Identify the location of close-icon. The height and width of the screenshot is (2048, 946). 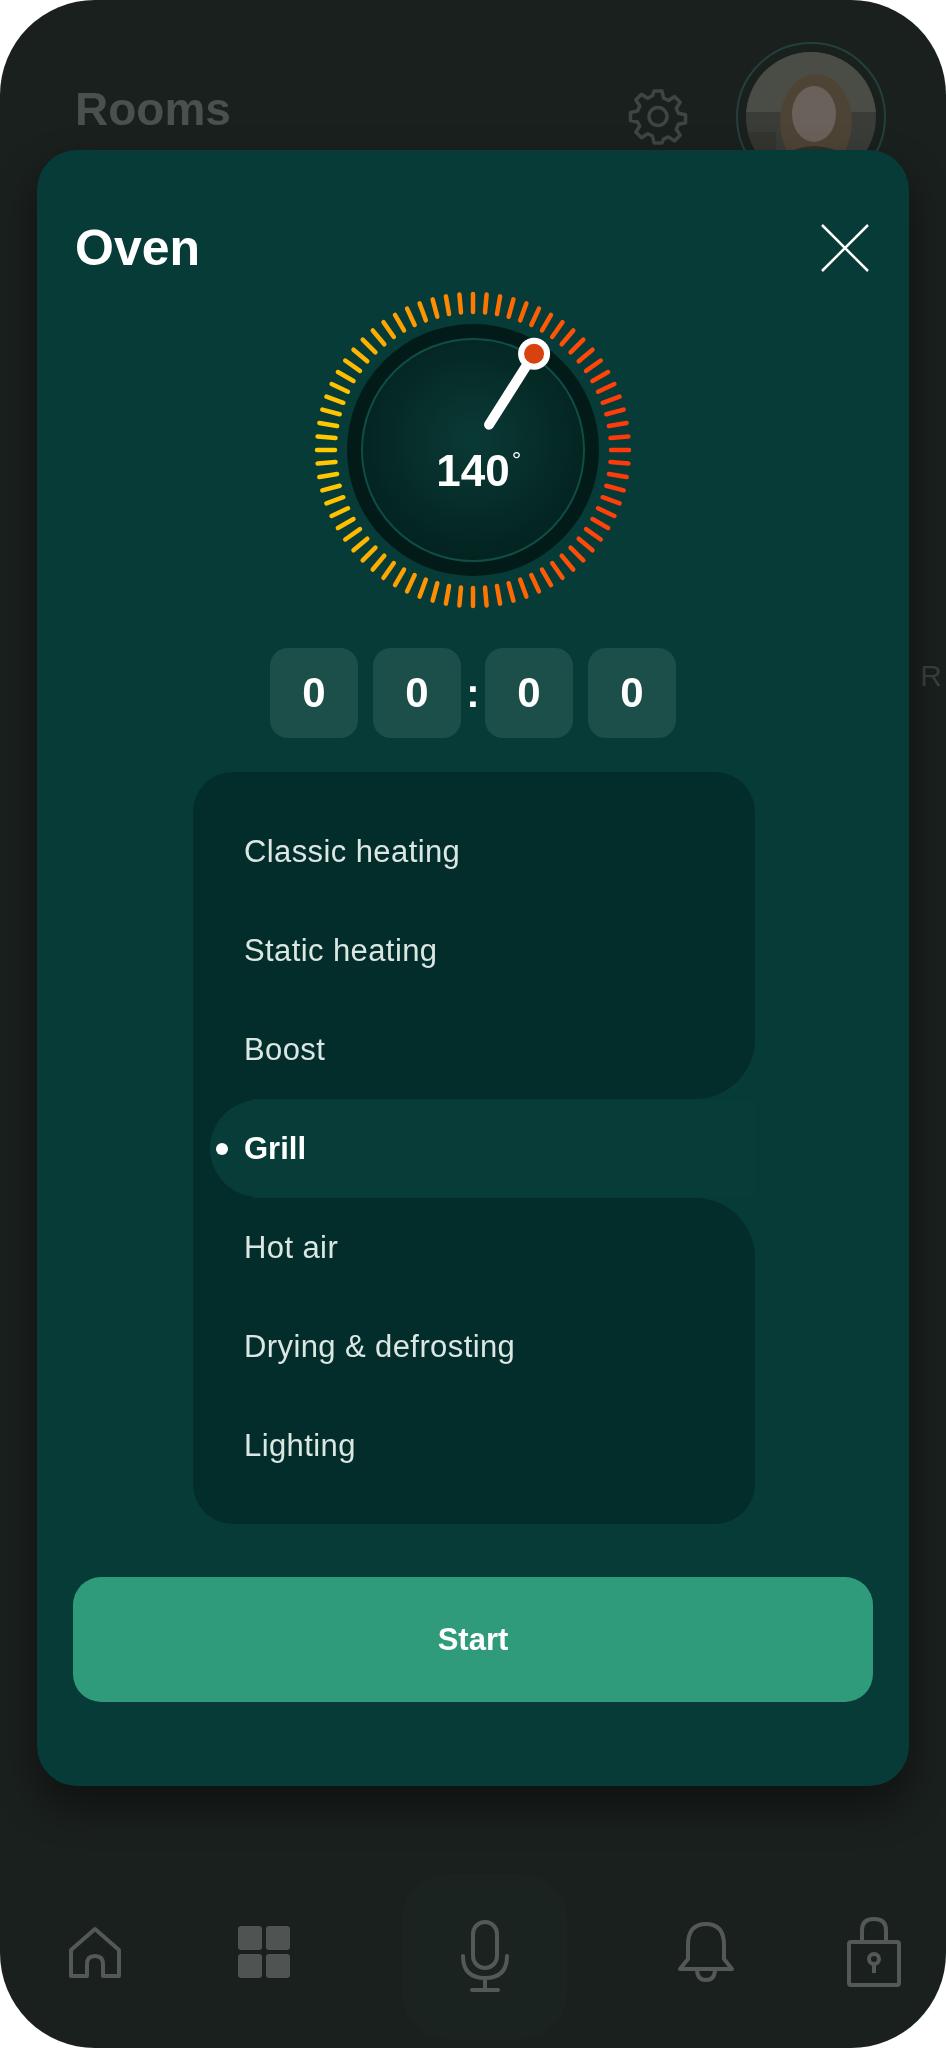
(845, 248).